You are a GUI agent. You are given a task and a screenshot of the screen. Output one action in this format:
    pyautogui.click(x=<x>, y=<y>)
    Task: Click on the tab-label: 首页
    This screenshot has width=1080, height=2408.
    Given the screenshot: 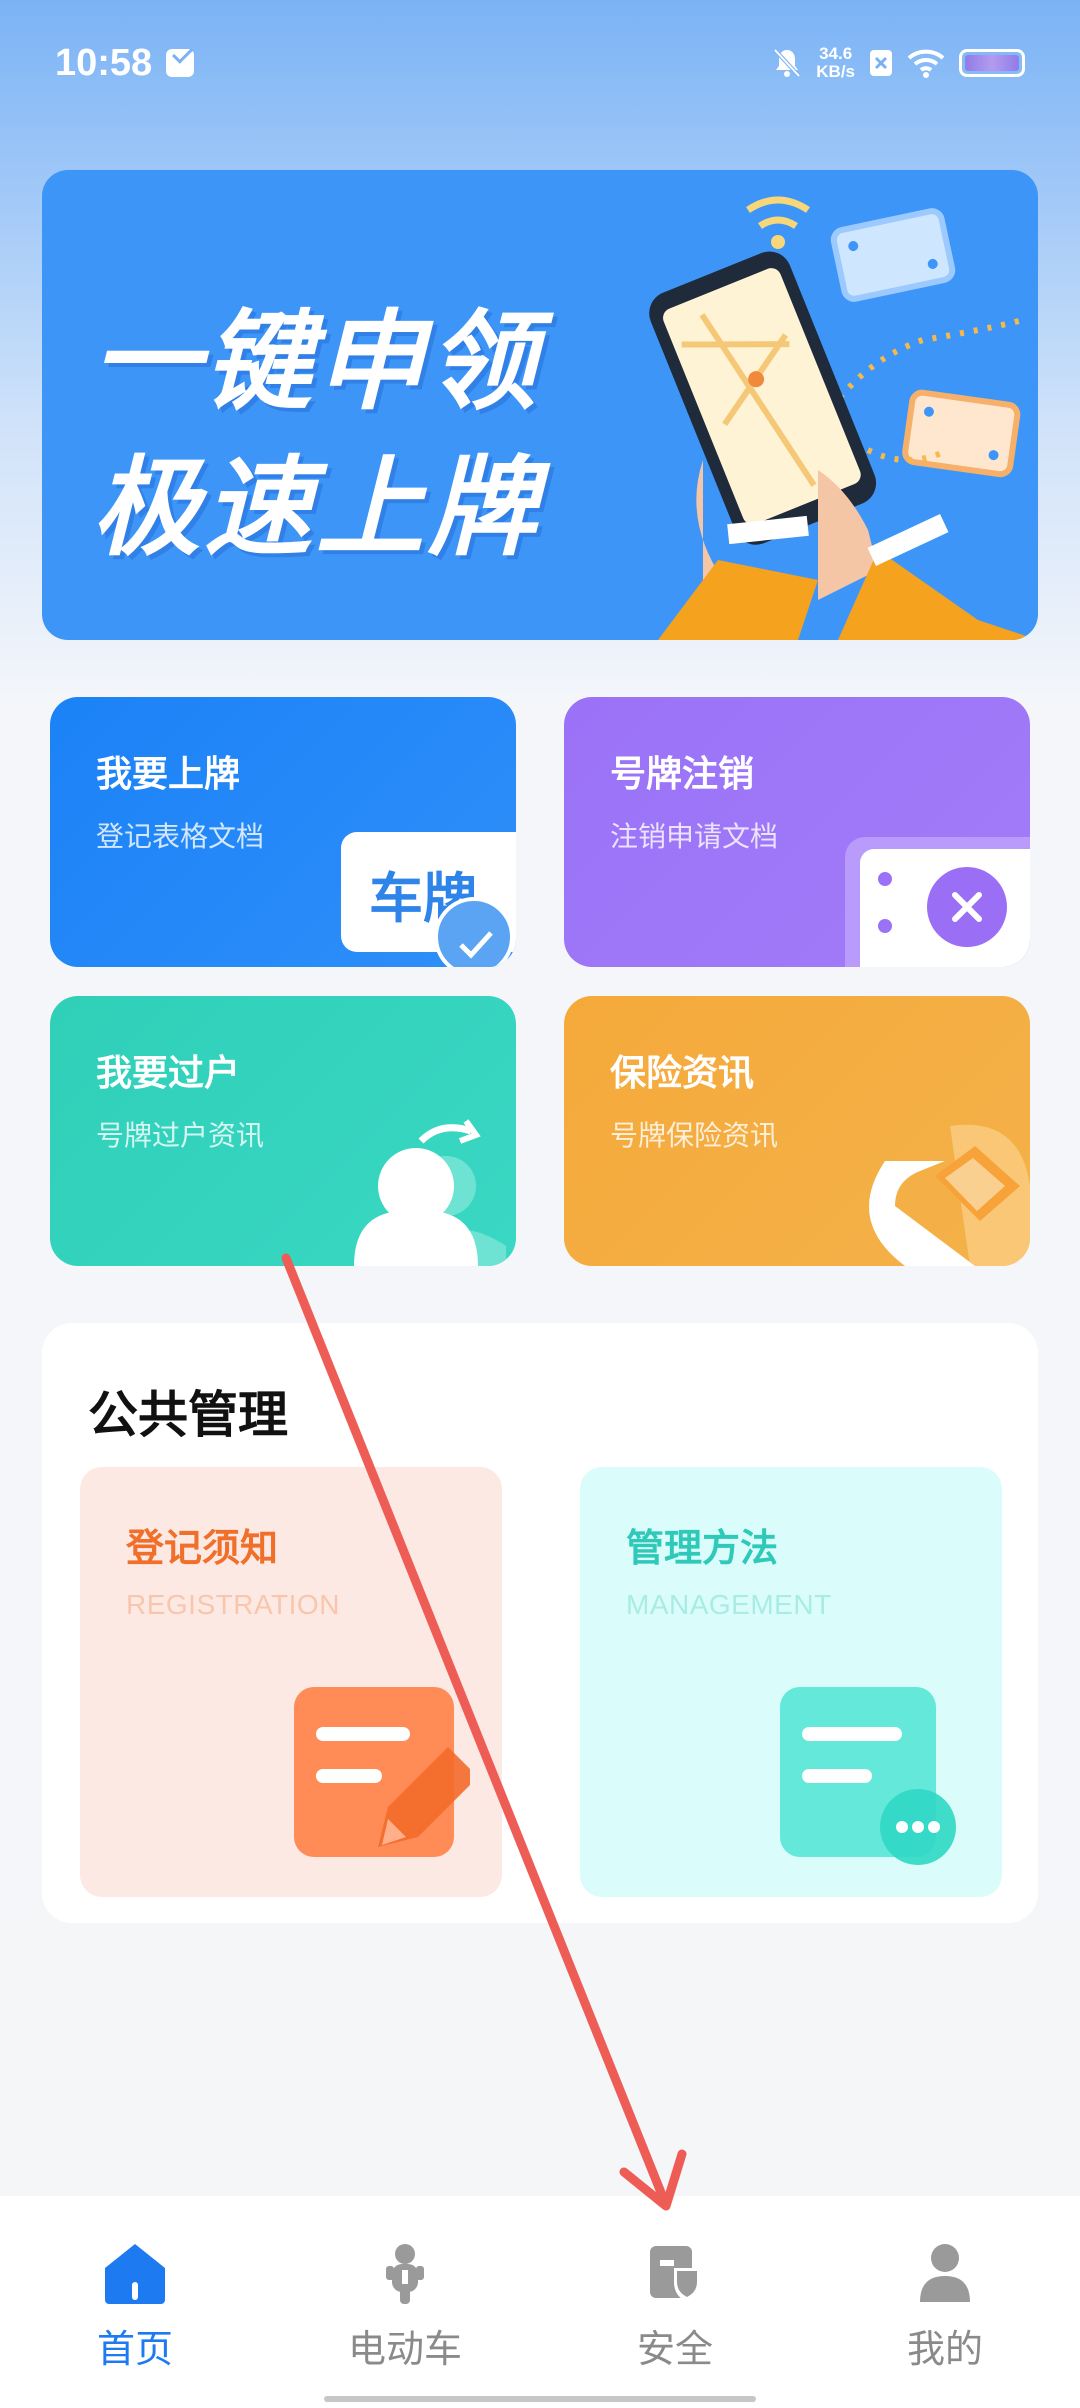 What is the action you would take?
    pyautogui.click(x=134, y=2349)
    